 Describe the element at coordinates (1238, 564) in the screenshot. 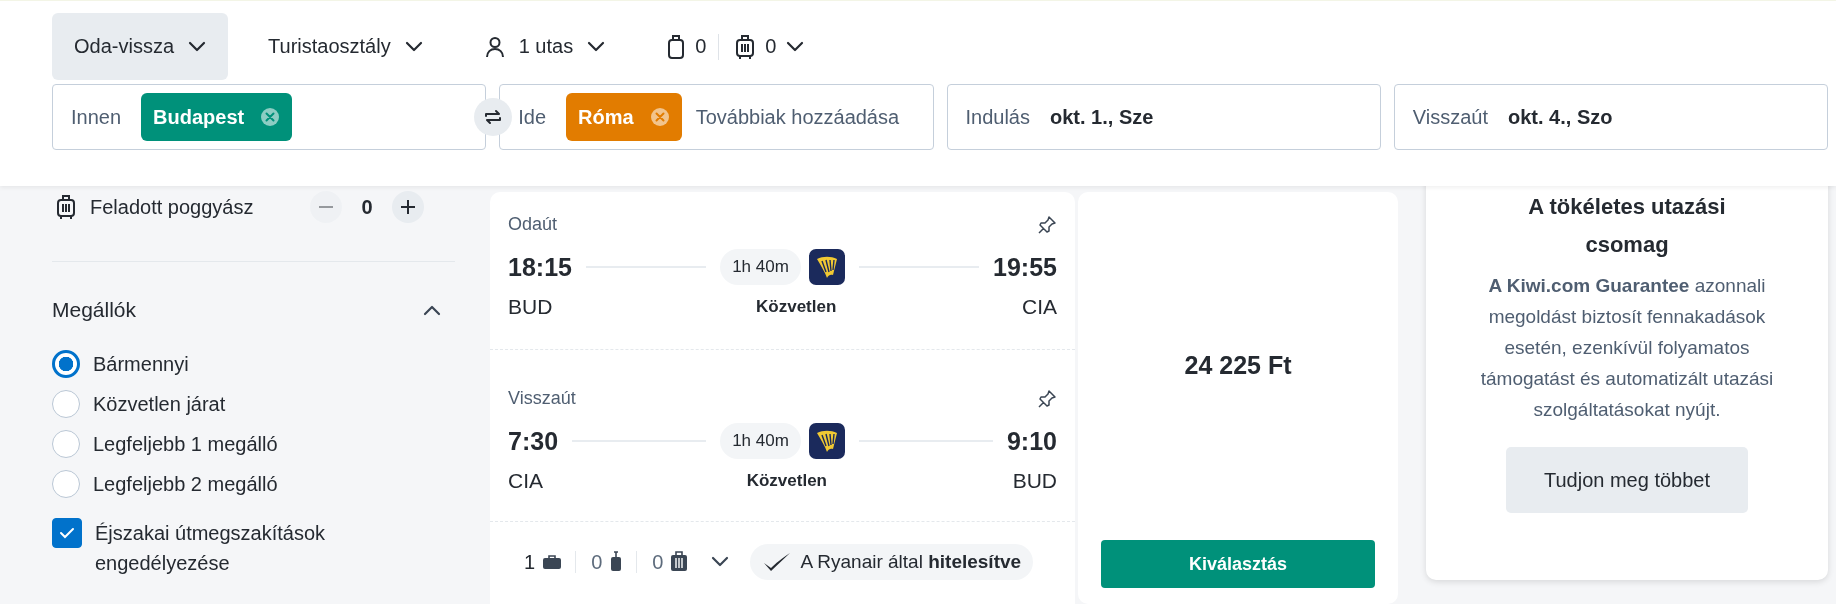

I see `select-button: Kiválasztás` at that location.